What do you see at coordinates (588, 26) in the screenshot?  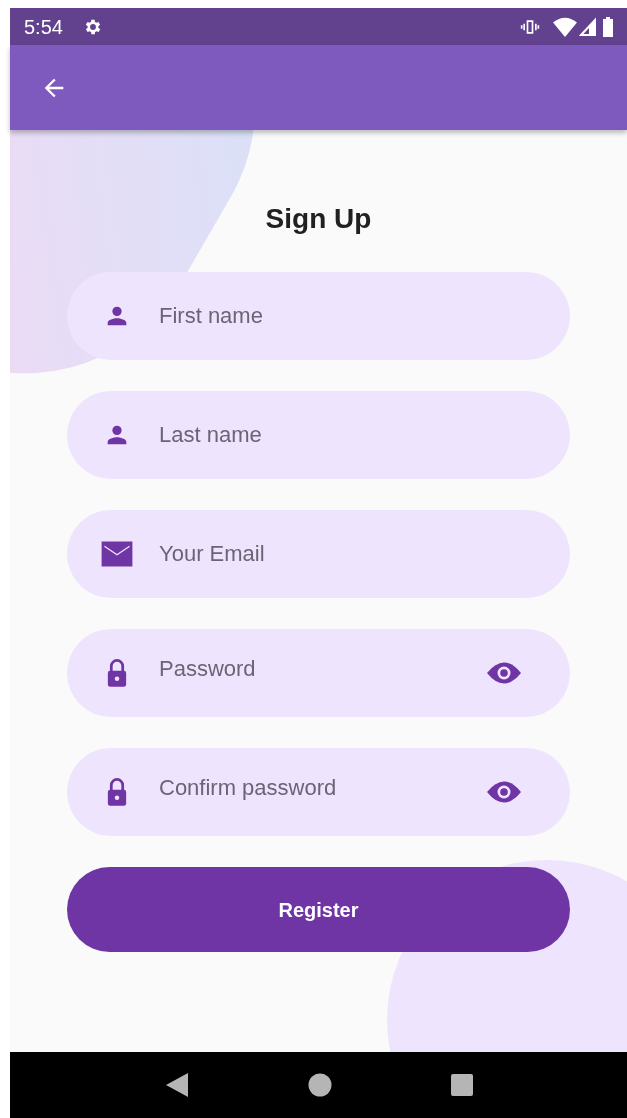 I see `signal-icon` at bounding box center [588, 26].